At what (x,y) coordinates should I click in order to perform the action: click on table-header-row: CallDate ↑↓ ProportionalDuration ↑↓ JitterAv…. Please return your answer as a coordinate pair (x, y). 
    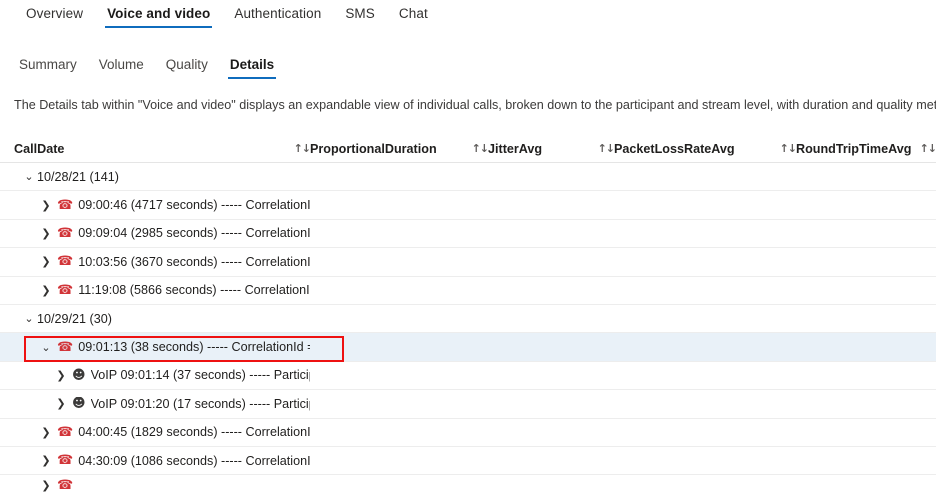
    Looking at the image, I should click on (468, 149).